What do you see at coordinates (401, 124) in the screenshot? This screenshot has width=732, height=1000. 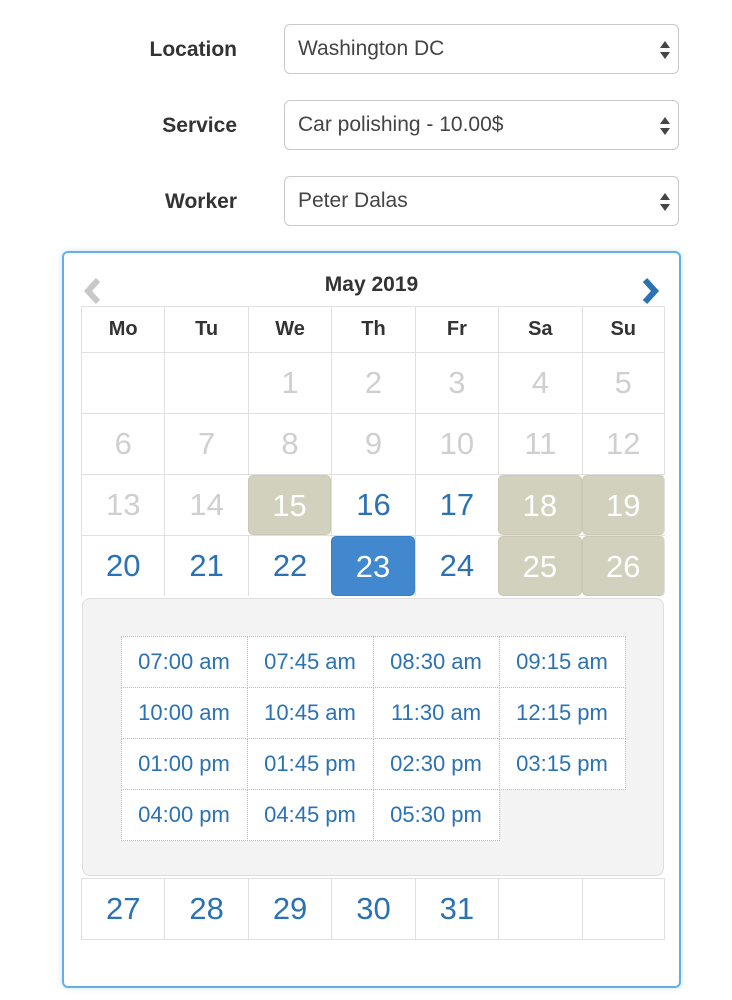 I see `service-select-value: Car polishing - 10.00$` at bounding box center [401, 124].